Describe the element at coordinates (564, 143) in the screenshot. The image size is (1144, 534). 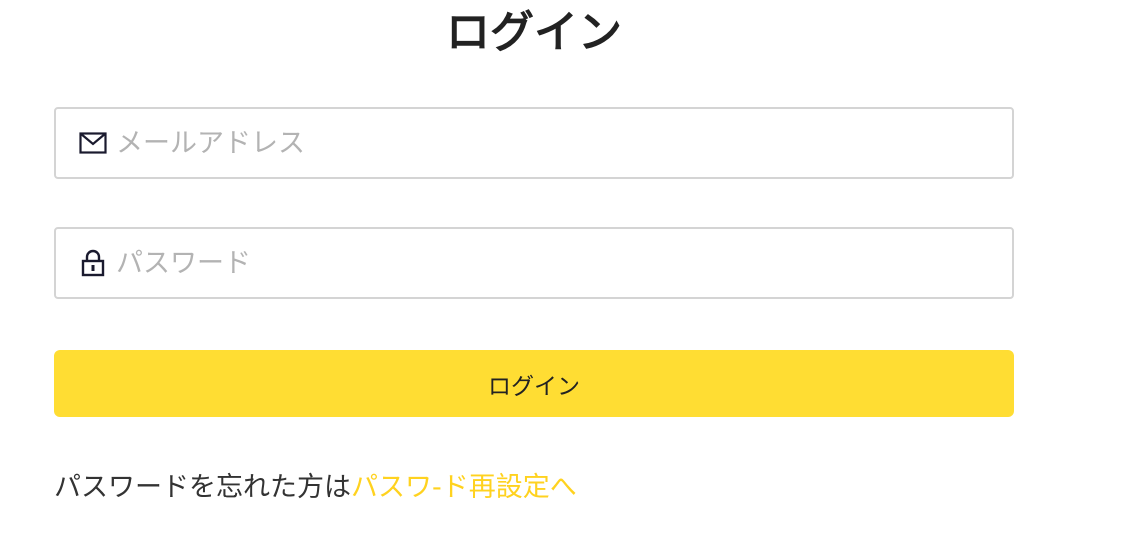
I see `email-input` at that location.